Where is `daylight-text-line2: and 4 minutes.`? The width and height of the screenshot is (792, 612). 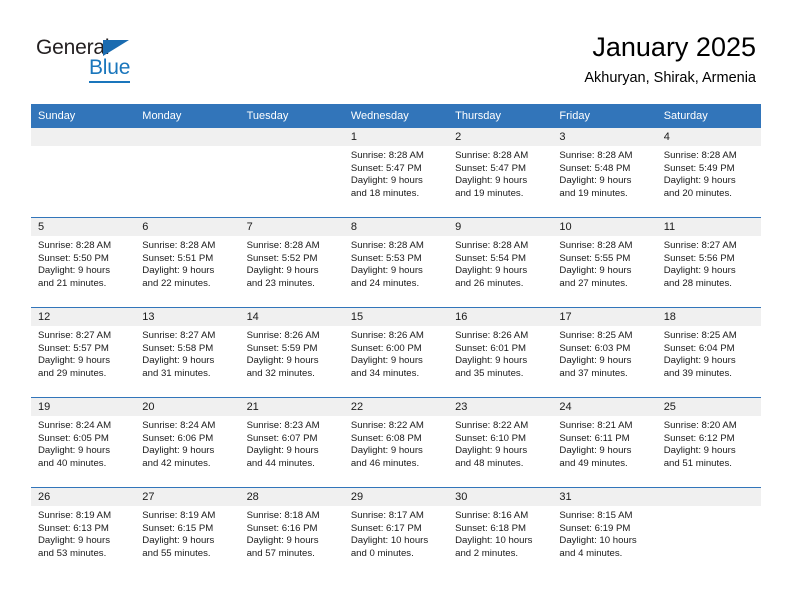
daylight-text-line2: and 4 minutes. is located at coordinates (591, 553).